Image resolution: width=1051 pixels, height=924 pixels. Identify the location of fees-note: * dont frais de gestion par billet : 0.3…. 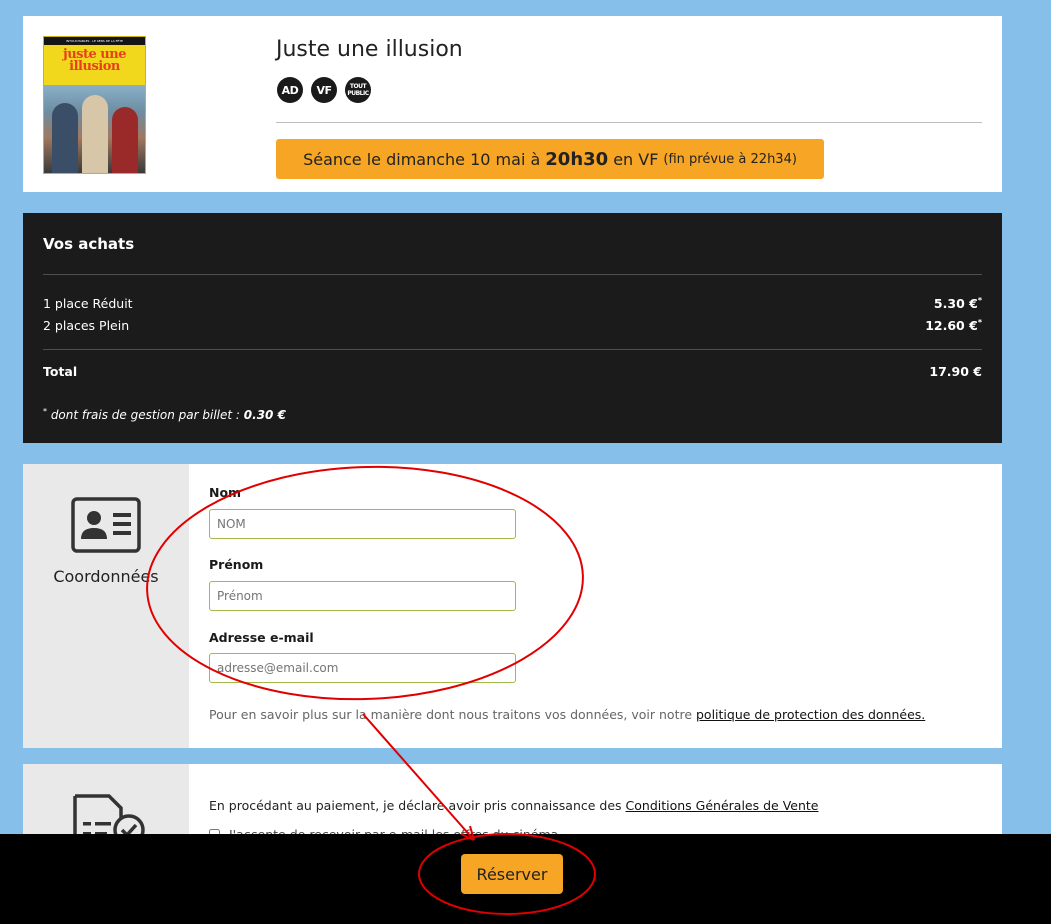
(164, 414).